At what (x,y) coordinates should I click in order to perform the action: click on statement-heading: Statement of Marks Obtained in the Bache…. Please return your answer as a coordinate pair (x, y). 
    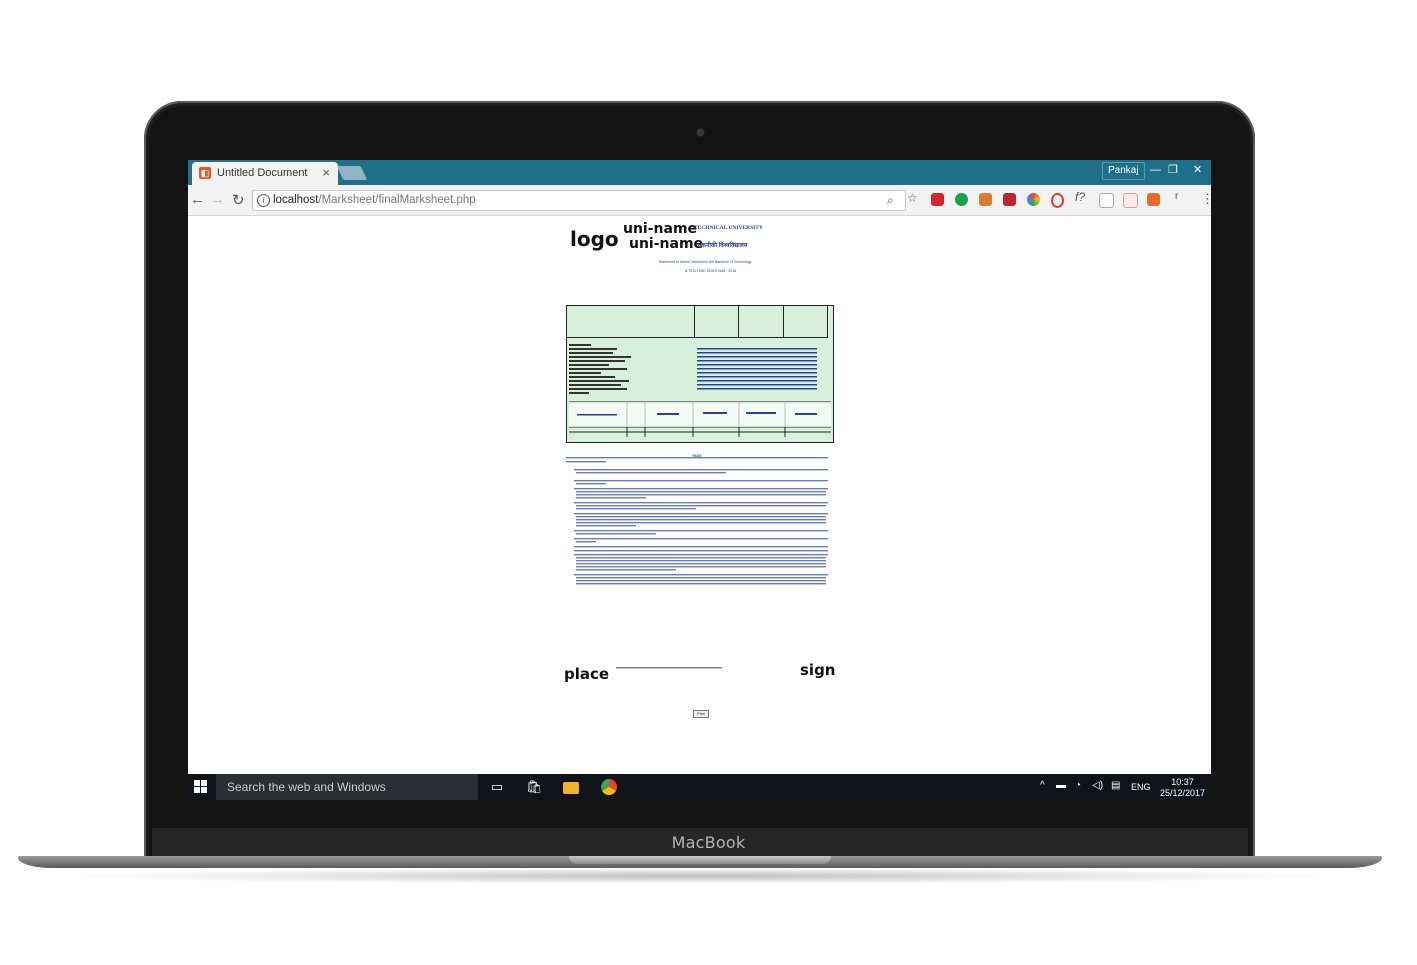
    Looking at the image, I should click on (705, 262).